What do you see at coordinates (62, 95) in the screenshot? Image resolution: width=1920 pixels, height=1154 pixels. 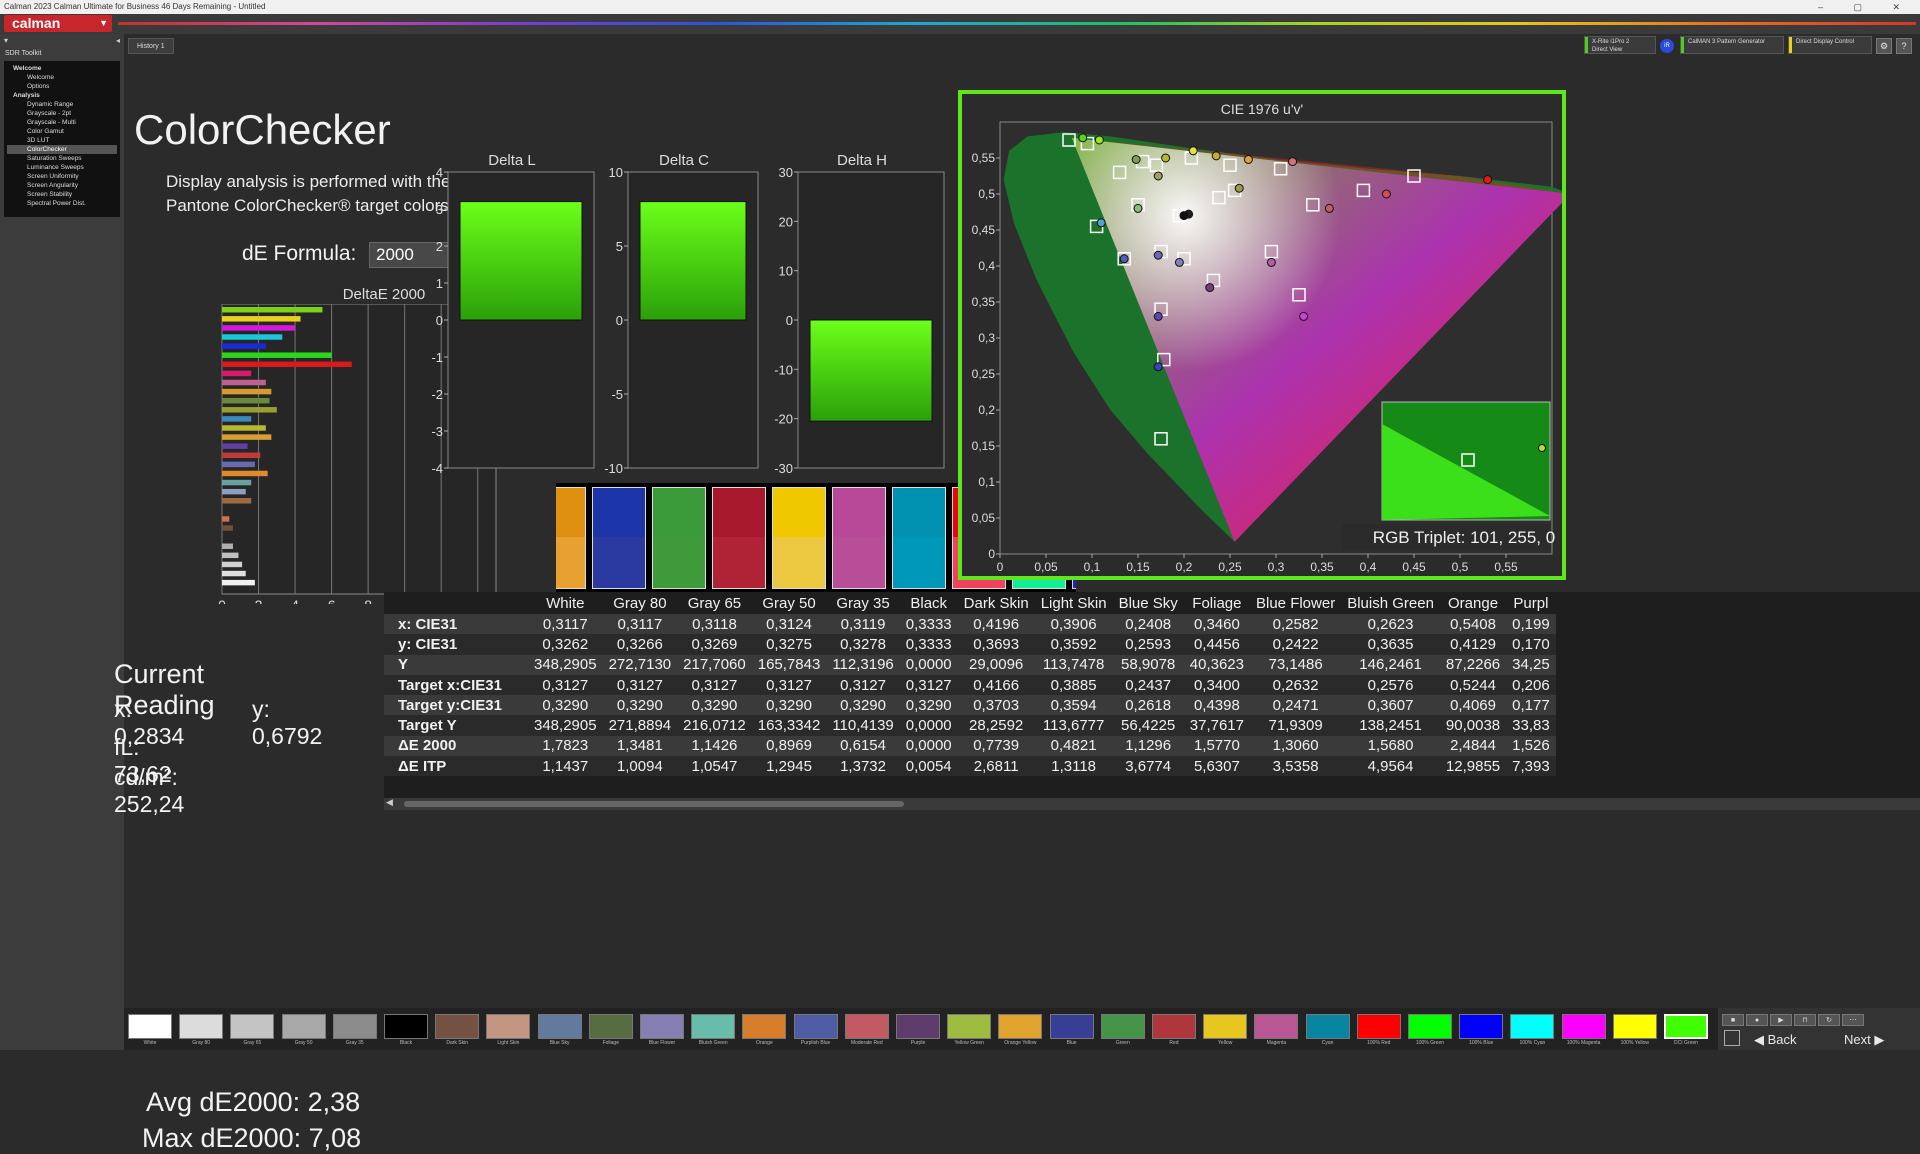 I see `sidebar-item: Analysis` at bounding box center [62, 95].